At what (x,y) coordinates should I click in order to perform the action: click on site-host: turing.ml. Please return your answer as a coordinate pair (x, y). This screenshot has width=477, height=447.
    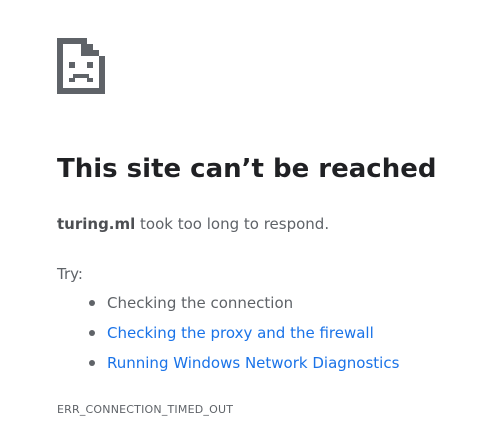
    Looking at the image, I should click on (96, 224).